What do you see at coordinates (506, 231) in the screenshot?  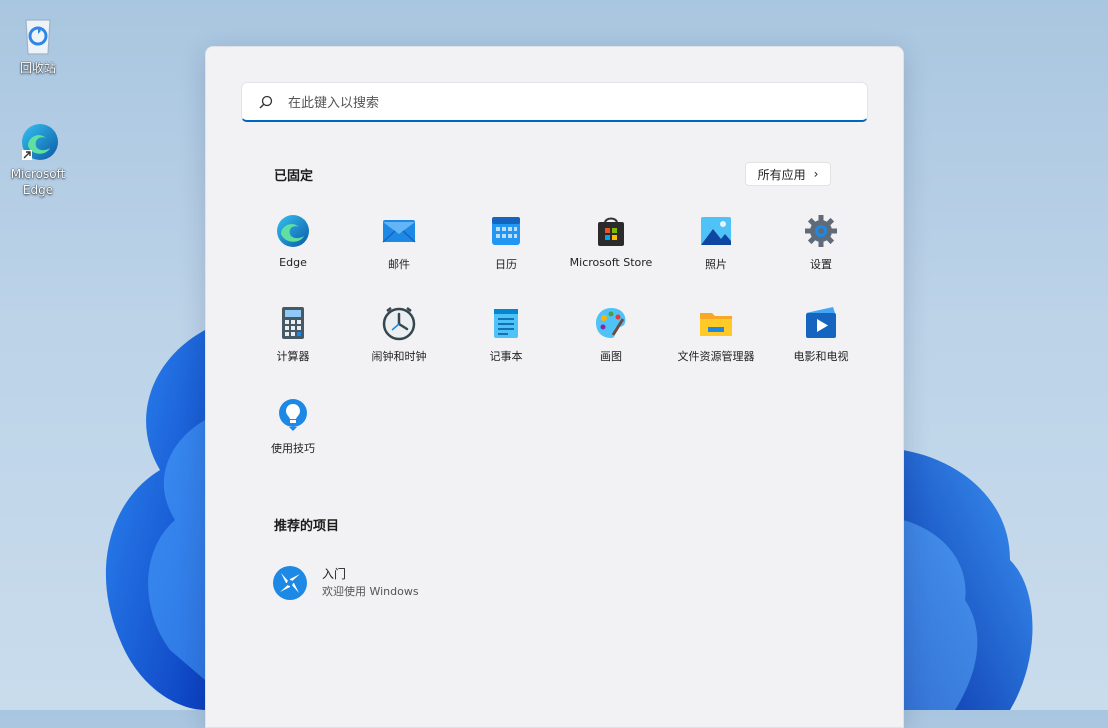 I see `calendar-icon` at bounding box center [506, 231].